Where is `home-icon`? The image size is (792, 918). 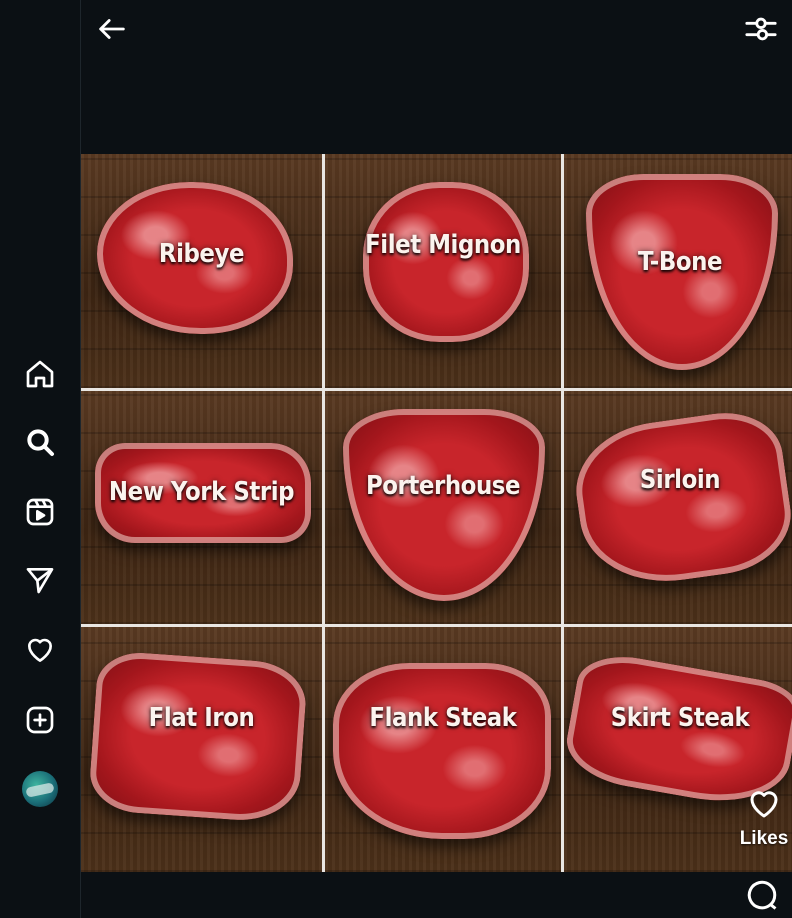
home-icon is located at coordinates (40, 374).